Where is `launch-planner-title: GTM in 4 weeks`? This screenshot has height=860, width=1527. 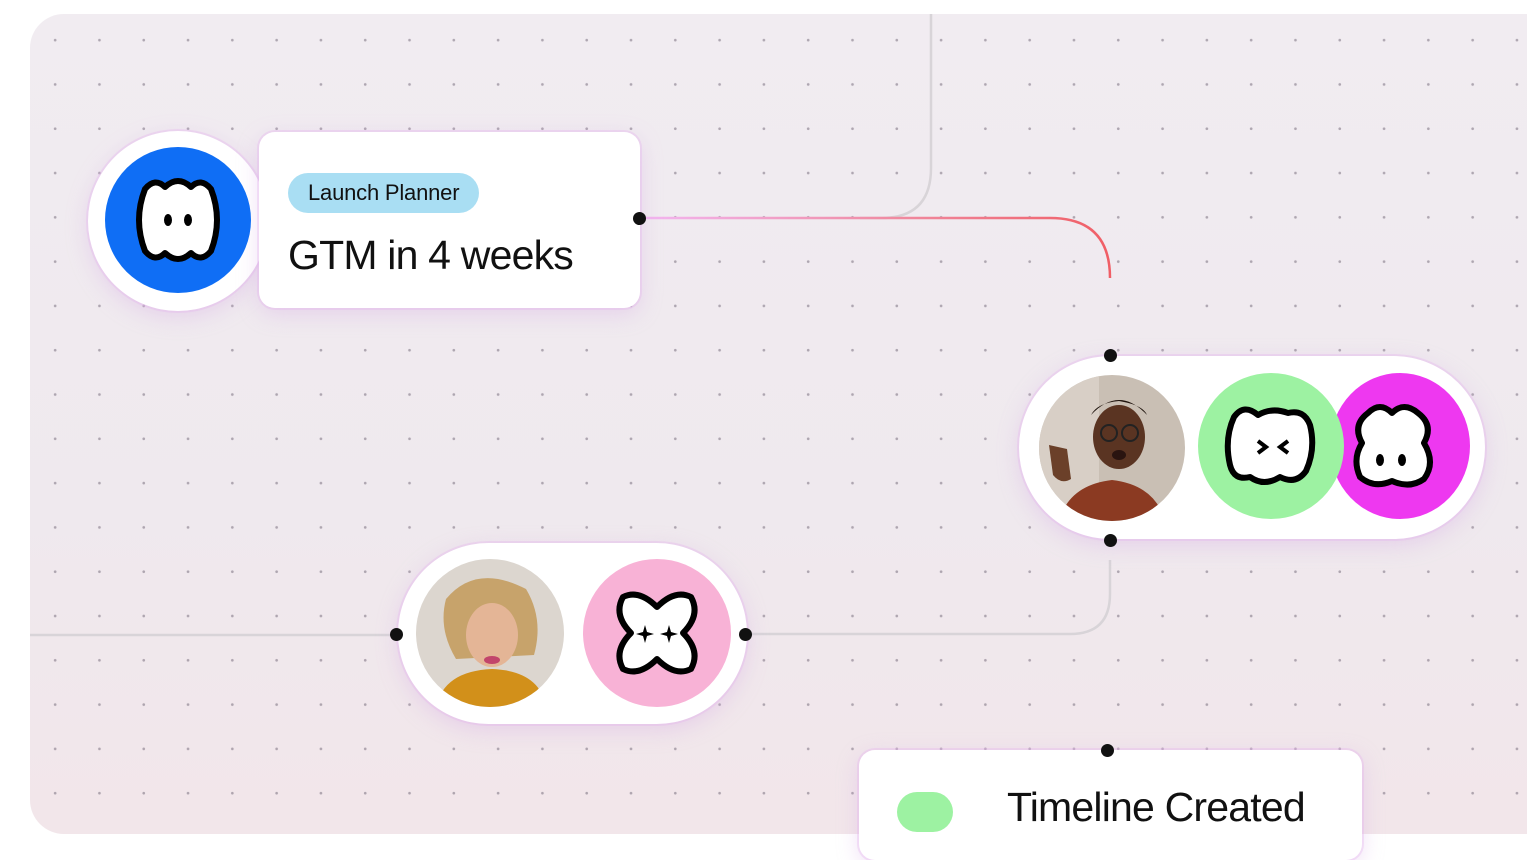
launch-planner-title: GTM in 4 weeks is located at coordinates (431, 255).